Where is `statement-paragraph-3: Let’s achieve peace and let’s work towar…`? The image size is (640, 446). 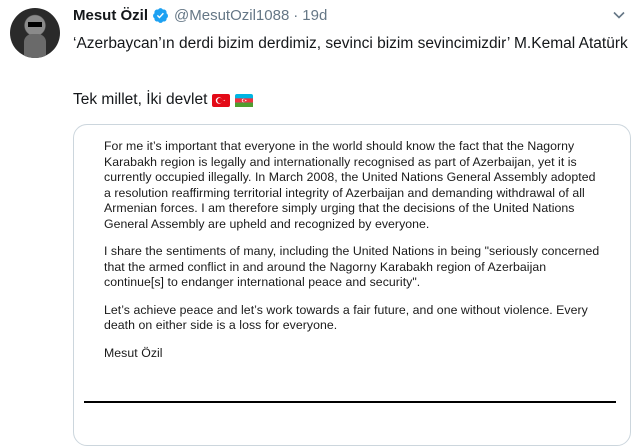 statement-paragraph-3: Let’s achieve peace and let’s work towar… is located at coordinates (346, 317).